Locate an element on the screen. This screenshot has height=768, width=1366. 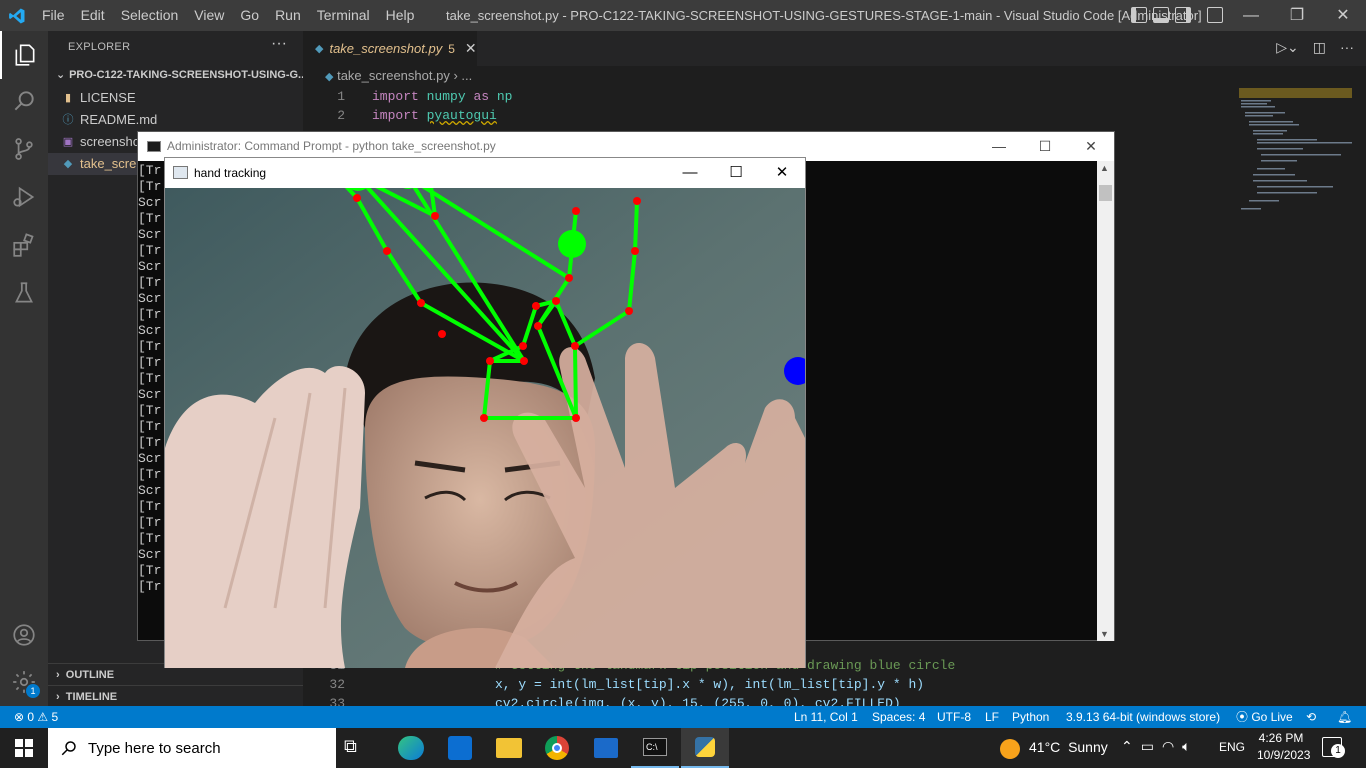
notifications-bell-icon: 🔔︎ is located at coordinates (1344, 717).